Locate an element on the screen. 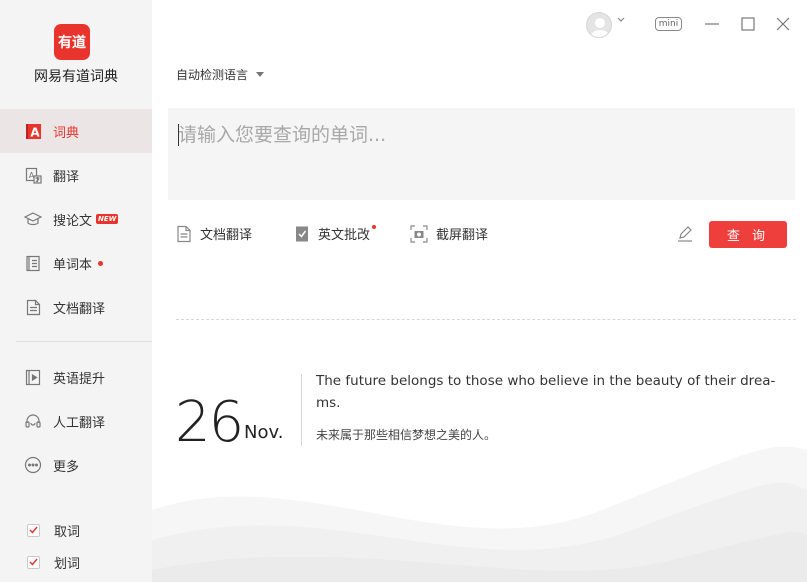 Image resolution: width=807 pixels, height=582 pixels. tool-label: 英文批改 is located at coordinates (344, 235).